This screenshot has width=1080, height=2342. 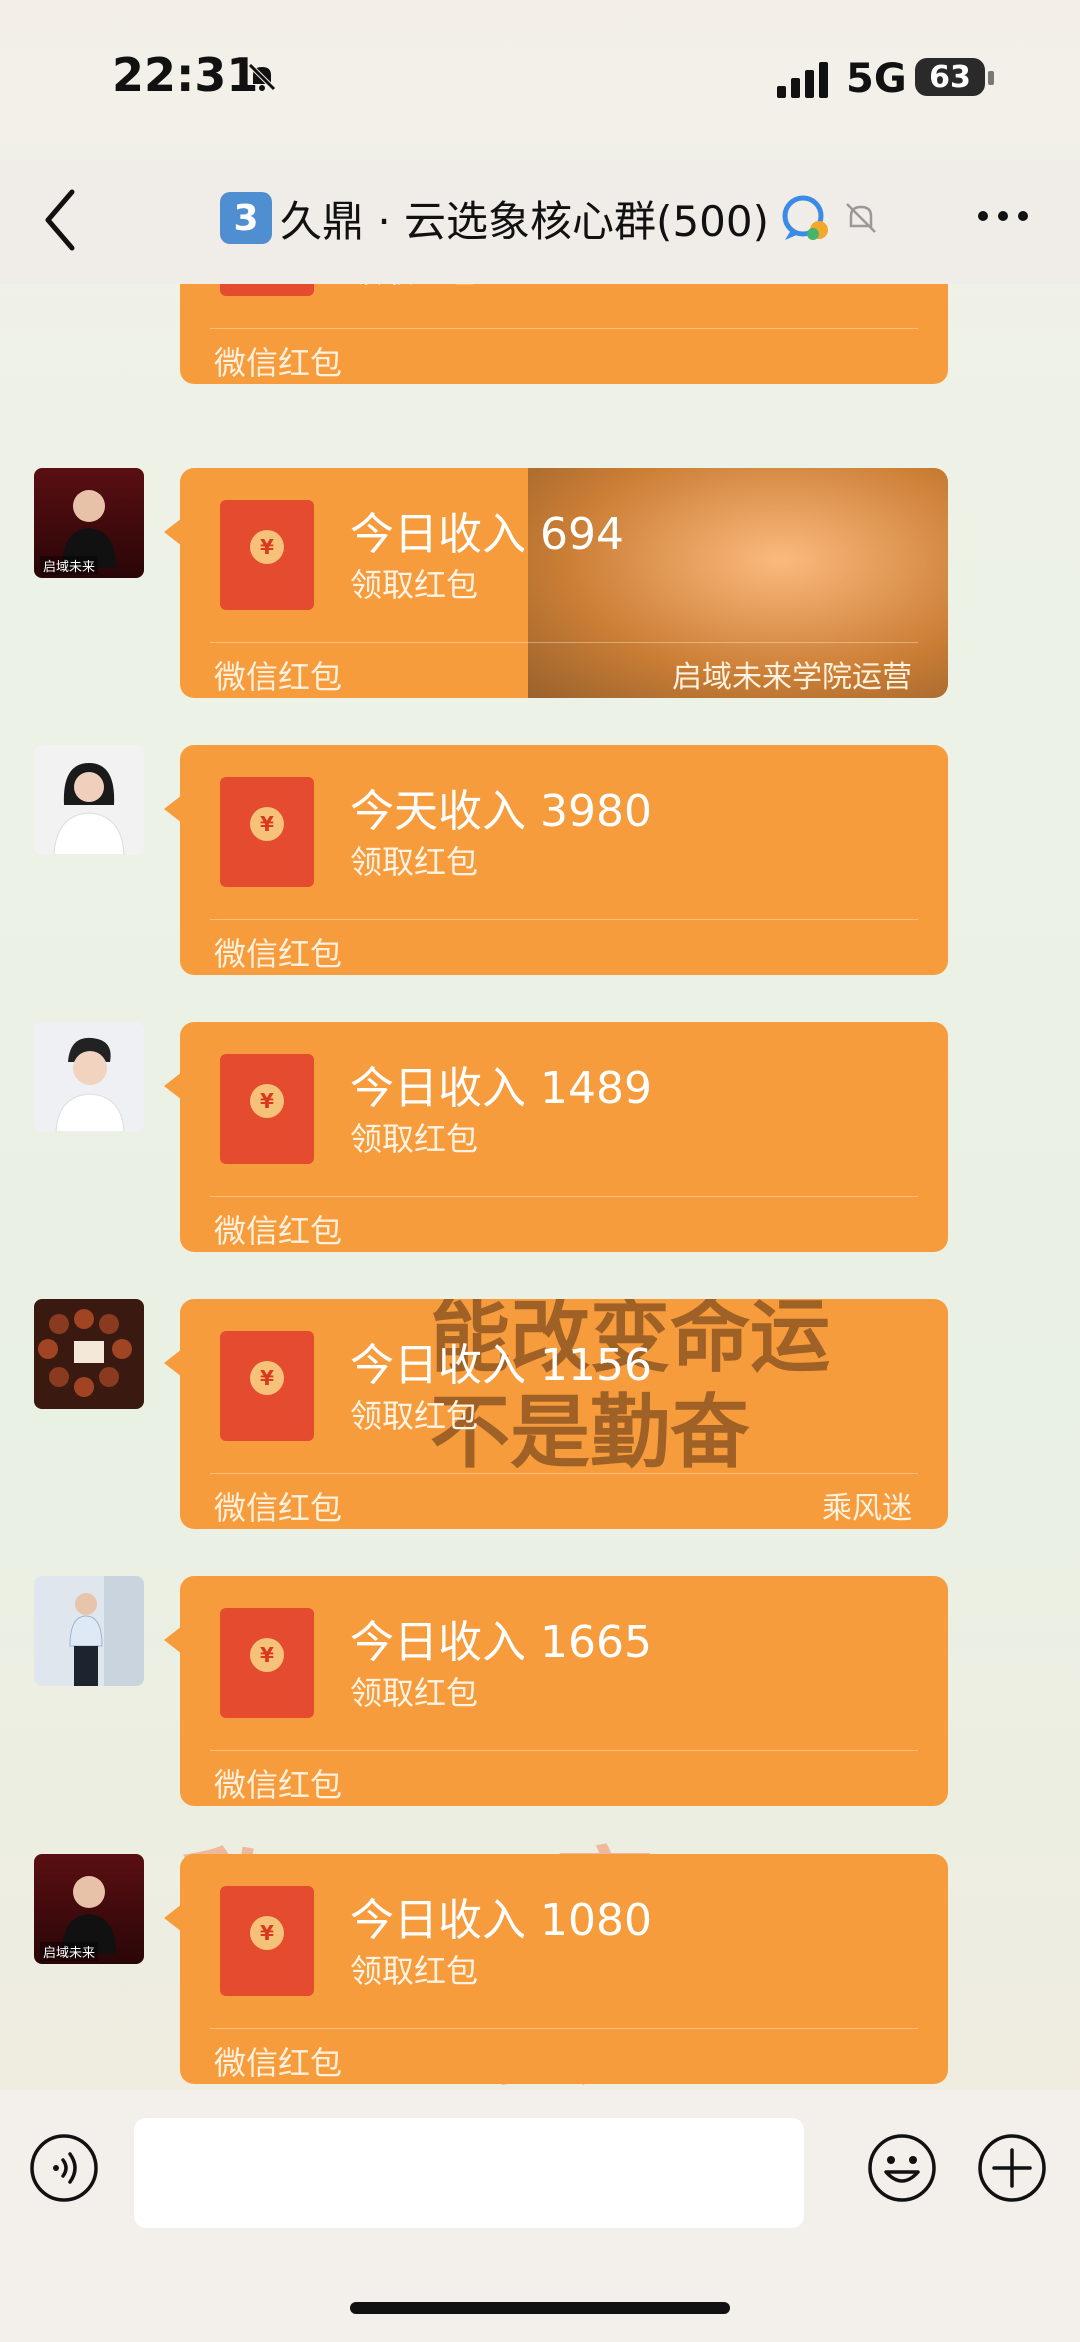 What do you see at coordinates (861, 218) in the screenshot?
I see `bell-off-icon` at bounding box center [861, 218].